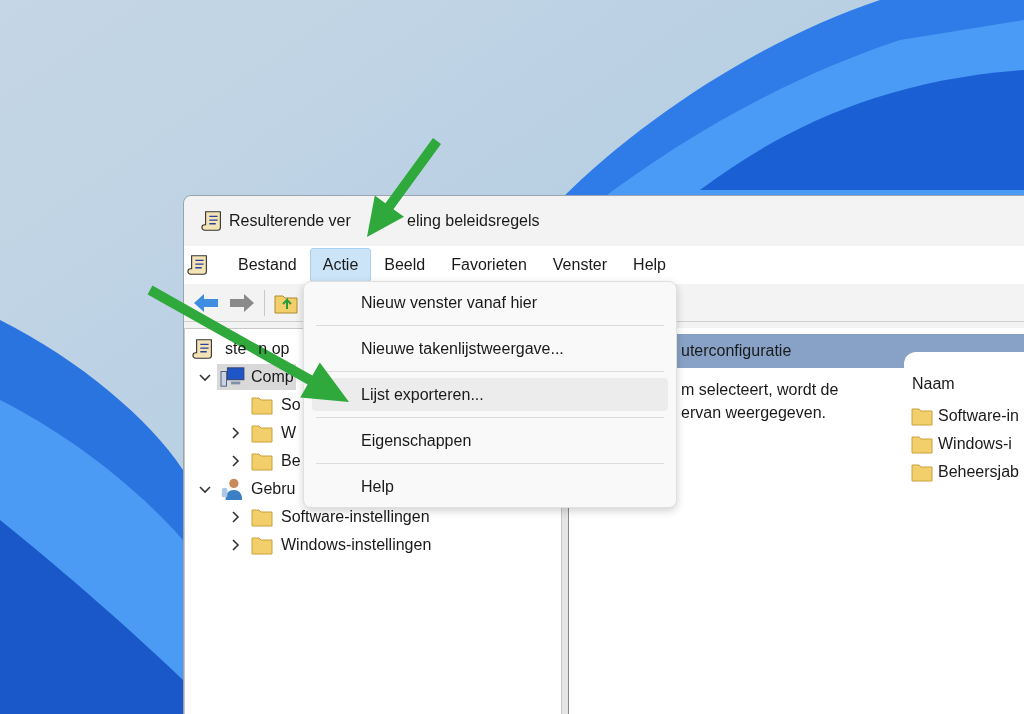 This screenshot has height=714, width=1024. What do you see at coordinates (267, 265) in the screenshot?
I see `menu-item: Bestand` at bounding box center [267, 265].